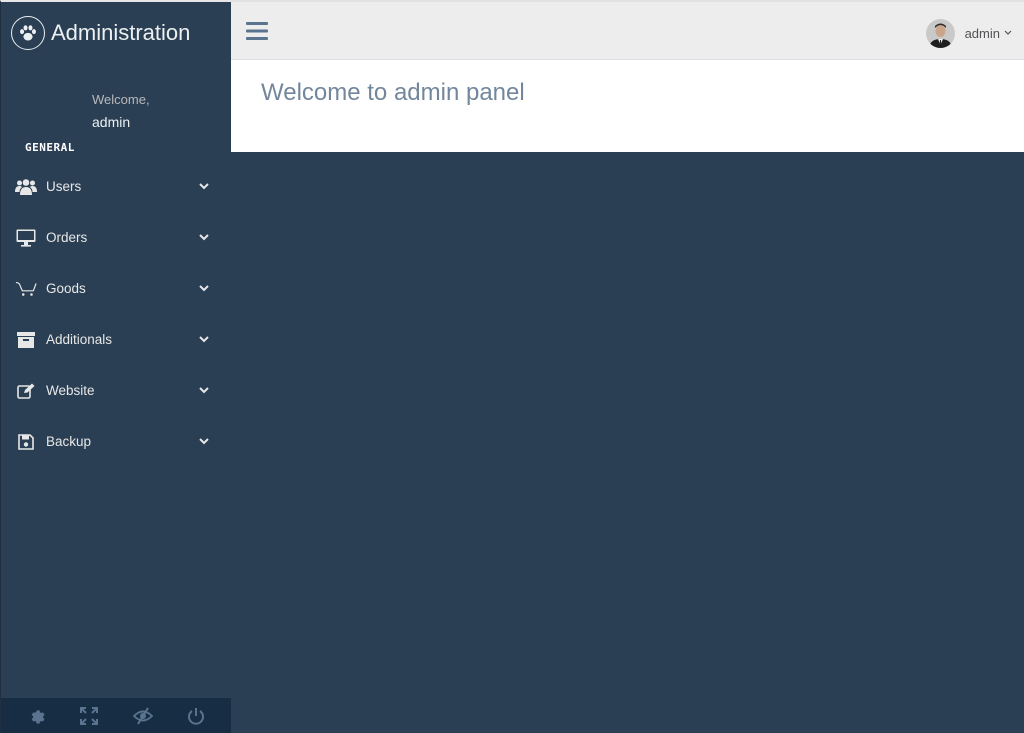 This screenshot has height=733, width=1024. What do you see at coordinates (116, 715) in the screenshot?
I see `sidebar-footer` at bounding box center [116, 715].